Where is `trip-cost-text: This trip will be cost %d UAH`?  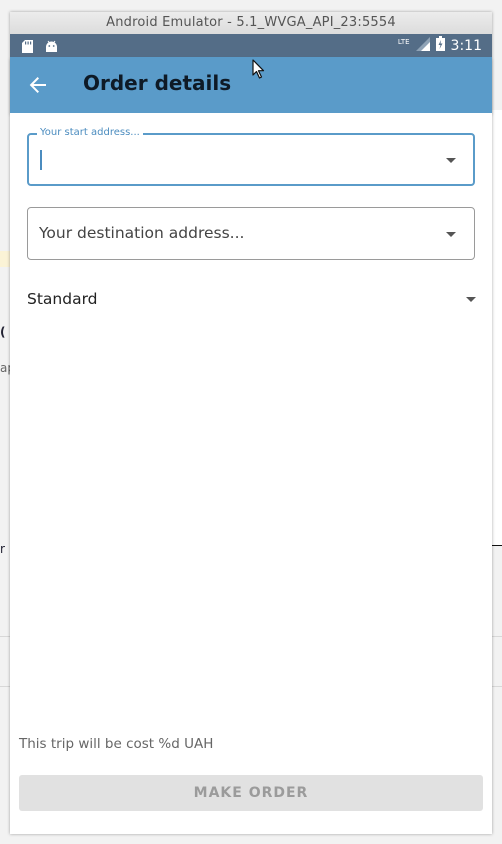 trip-cost-text: This trip will be cost %d UAH is located at coordinates (116, 744).